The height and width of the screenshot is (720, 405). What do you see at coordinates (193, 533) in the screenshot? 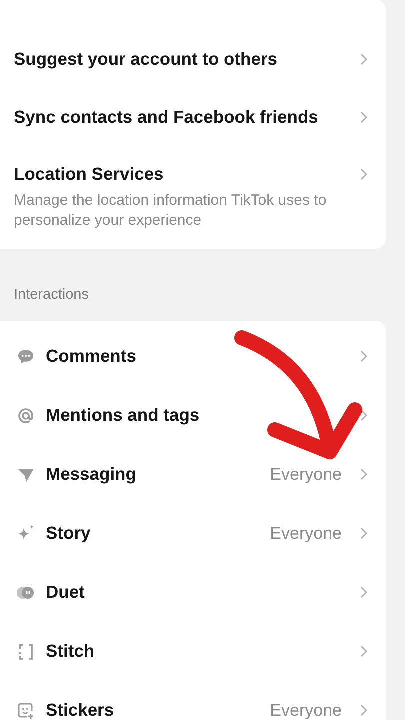
I see `settings-row: Story Everyone` at bounding box center [193, 533].